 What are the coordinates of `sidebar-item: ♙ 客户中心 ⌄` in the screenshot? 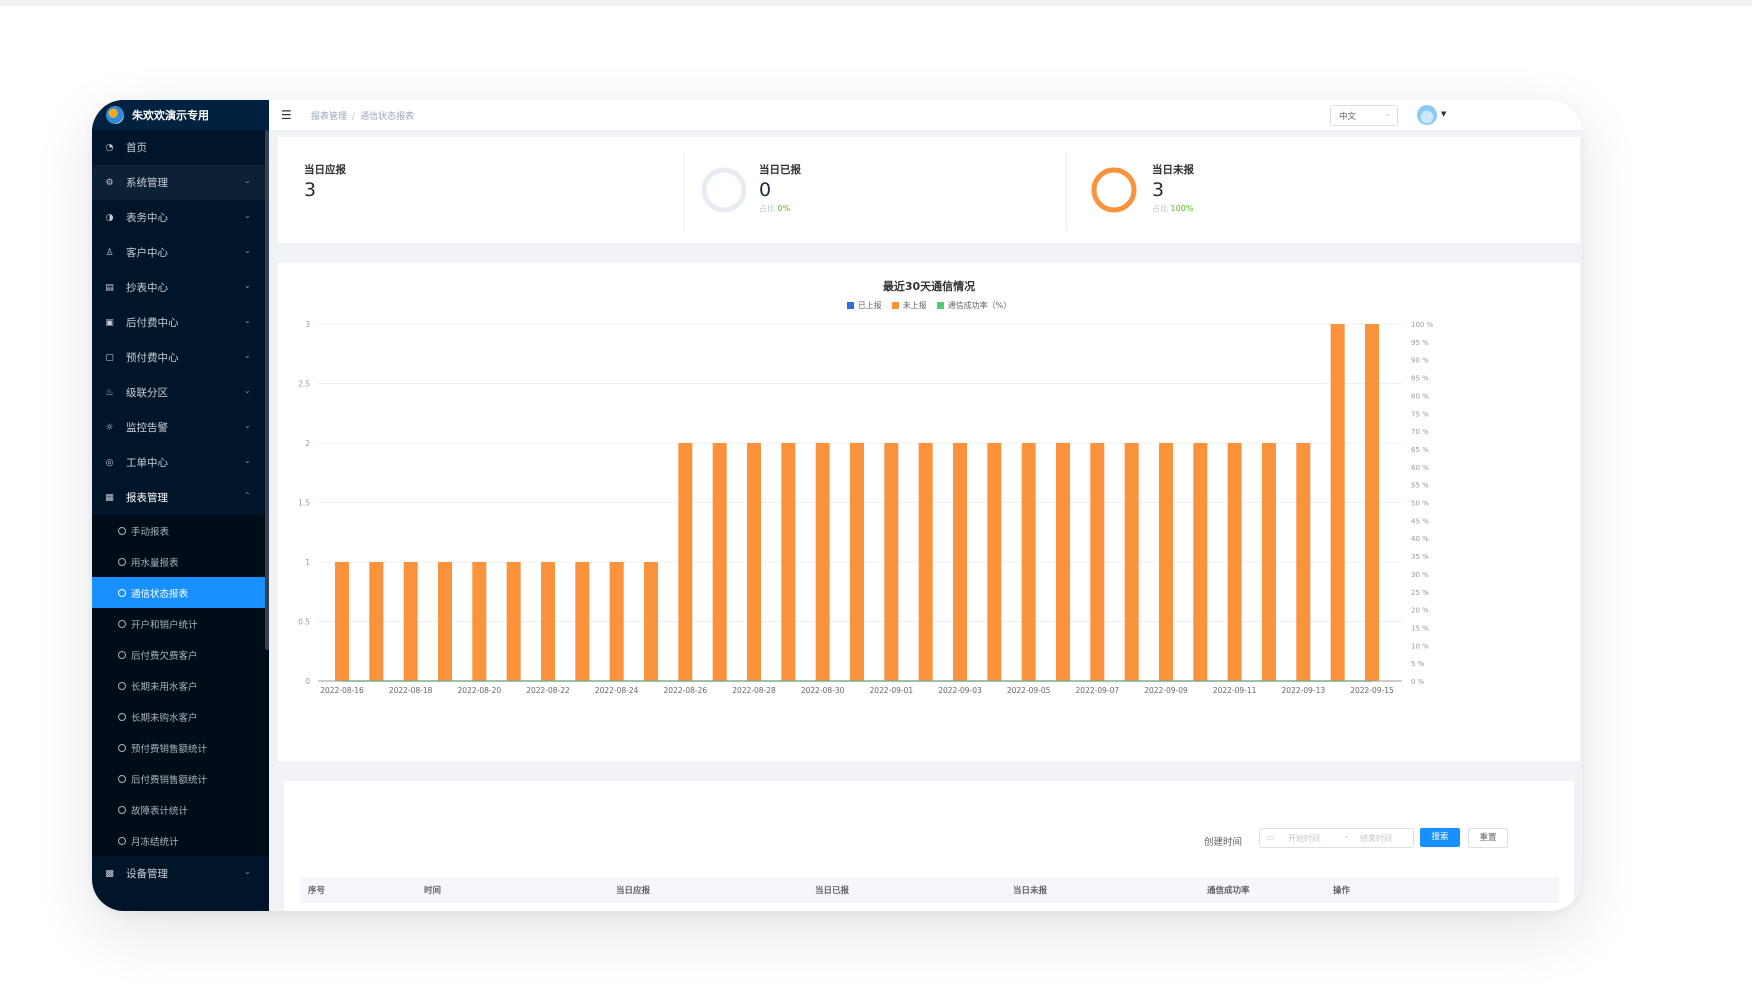 It's located at (180, 252).